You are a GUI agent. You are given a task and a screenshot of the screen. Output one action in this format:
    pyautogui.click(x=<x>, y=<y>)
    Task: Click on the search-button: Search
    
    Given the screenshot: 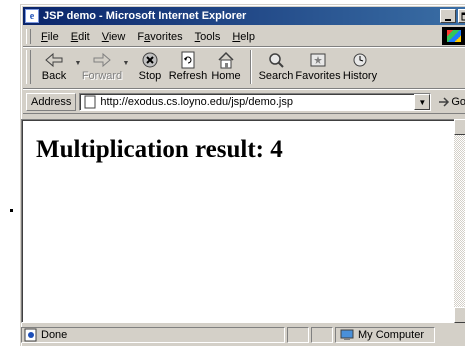 What is the action you would take?
    pyautogui.click(x=276, y=67)
    